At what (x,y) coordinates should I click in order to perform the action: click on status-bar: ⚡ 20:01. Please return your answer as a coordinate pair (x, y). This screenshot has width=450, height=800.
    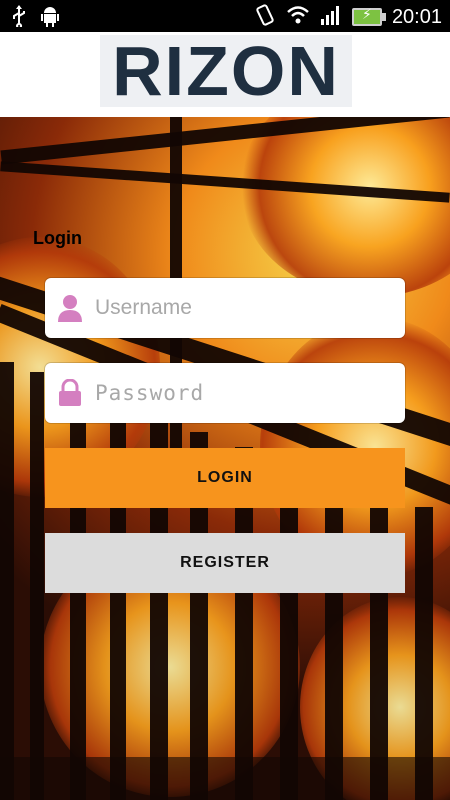
    Looking at the image, I should click on (225, 16).